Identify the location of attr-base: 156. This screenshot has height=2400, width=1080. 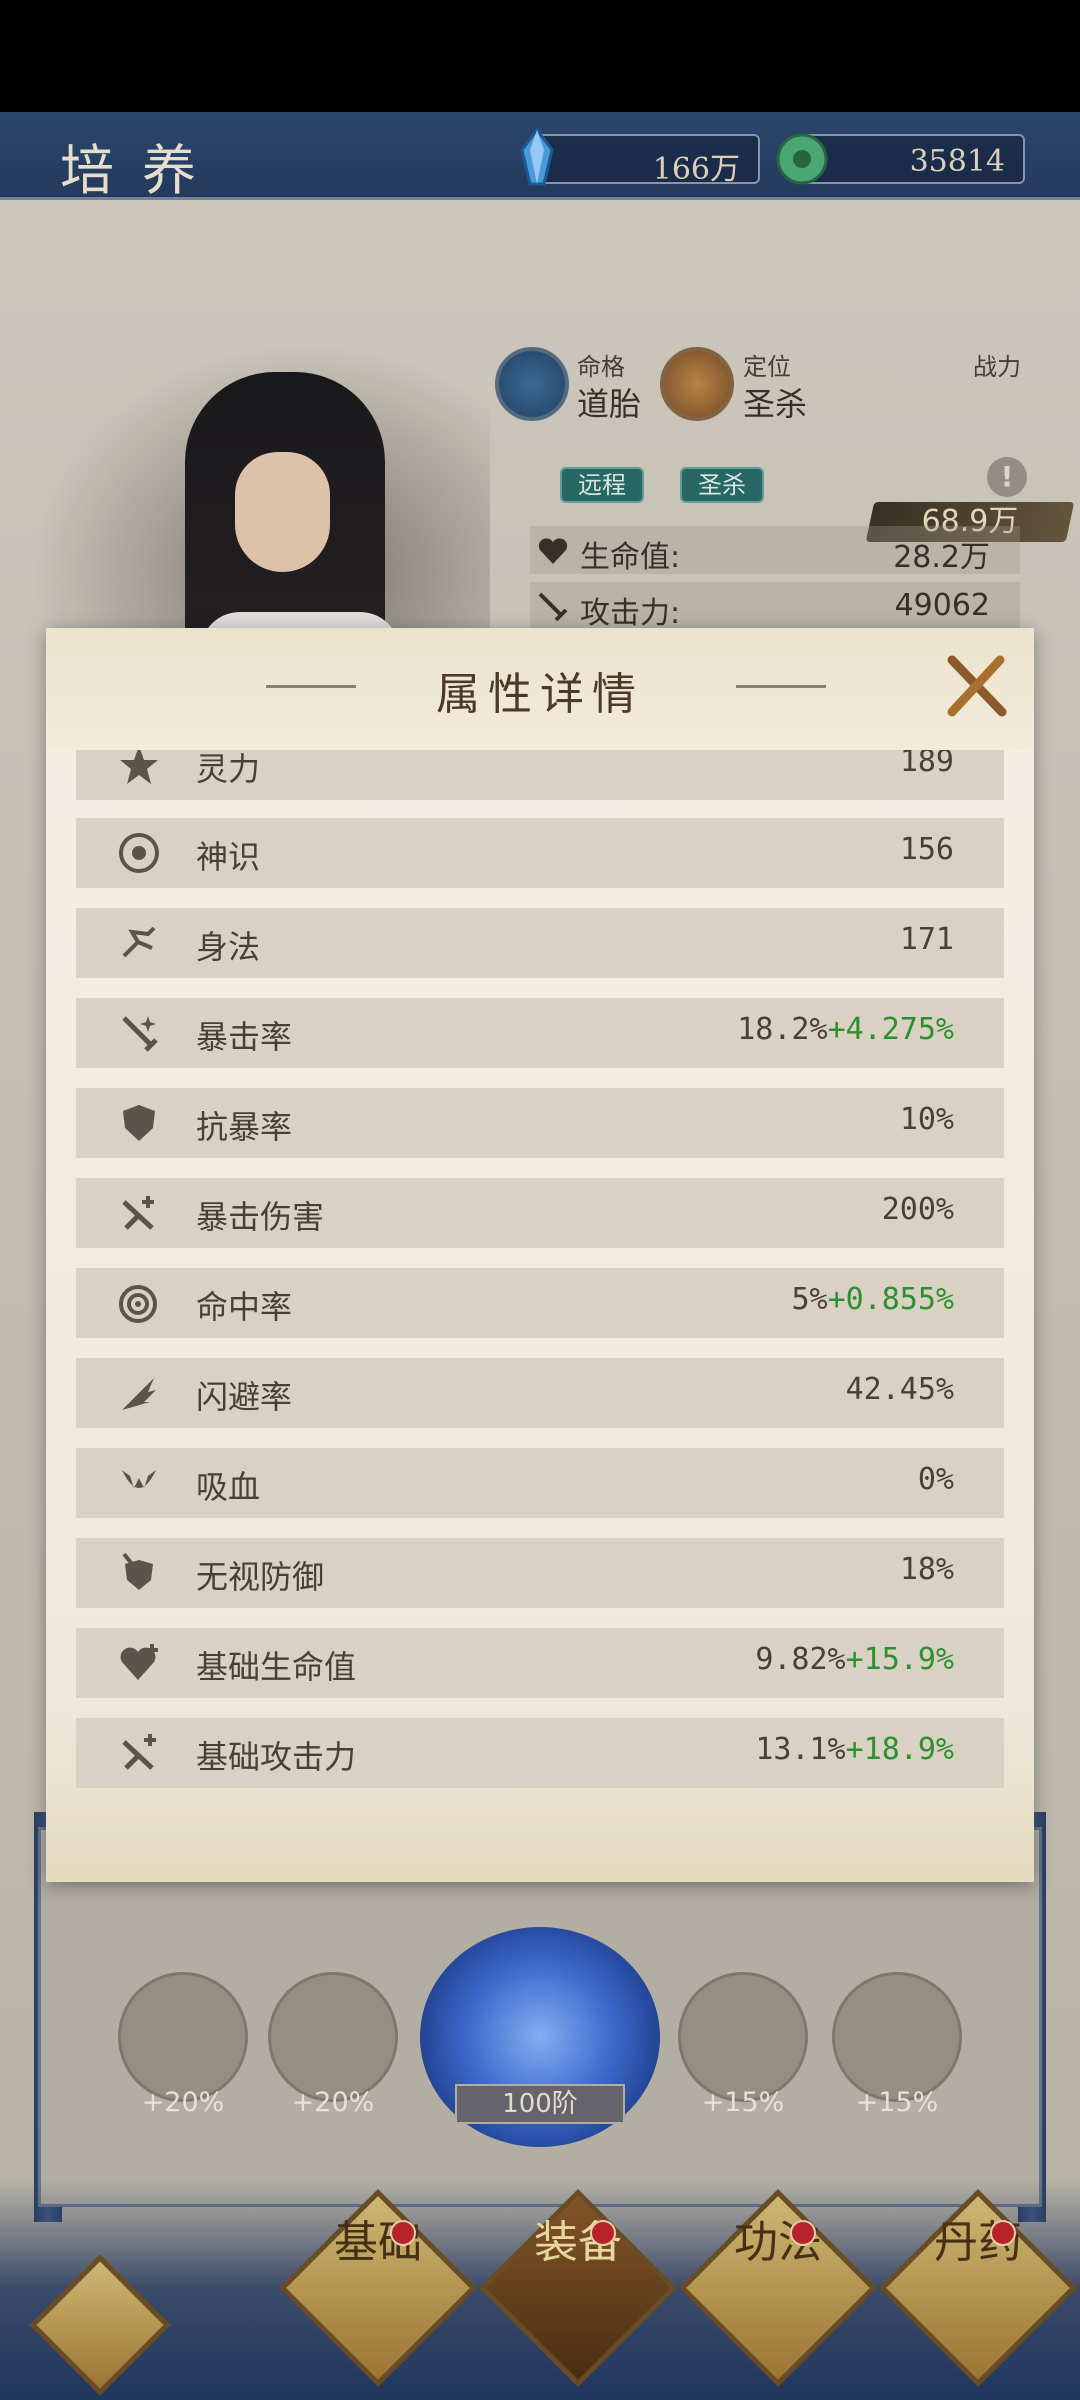
(926, 849).